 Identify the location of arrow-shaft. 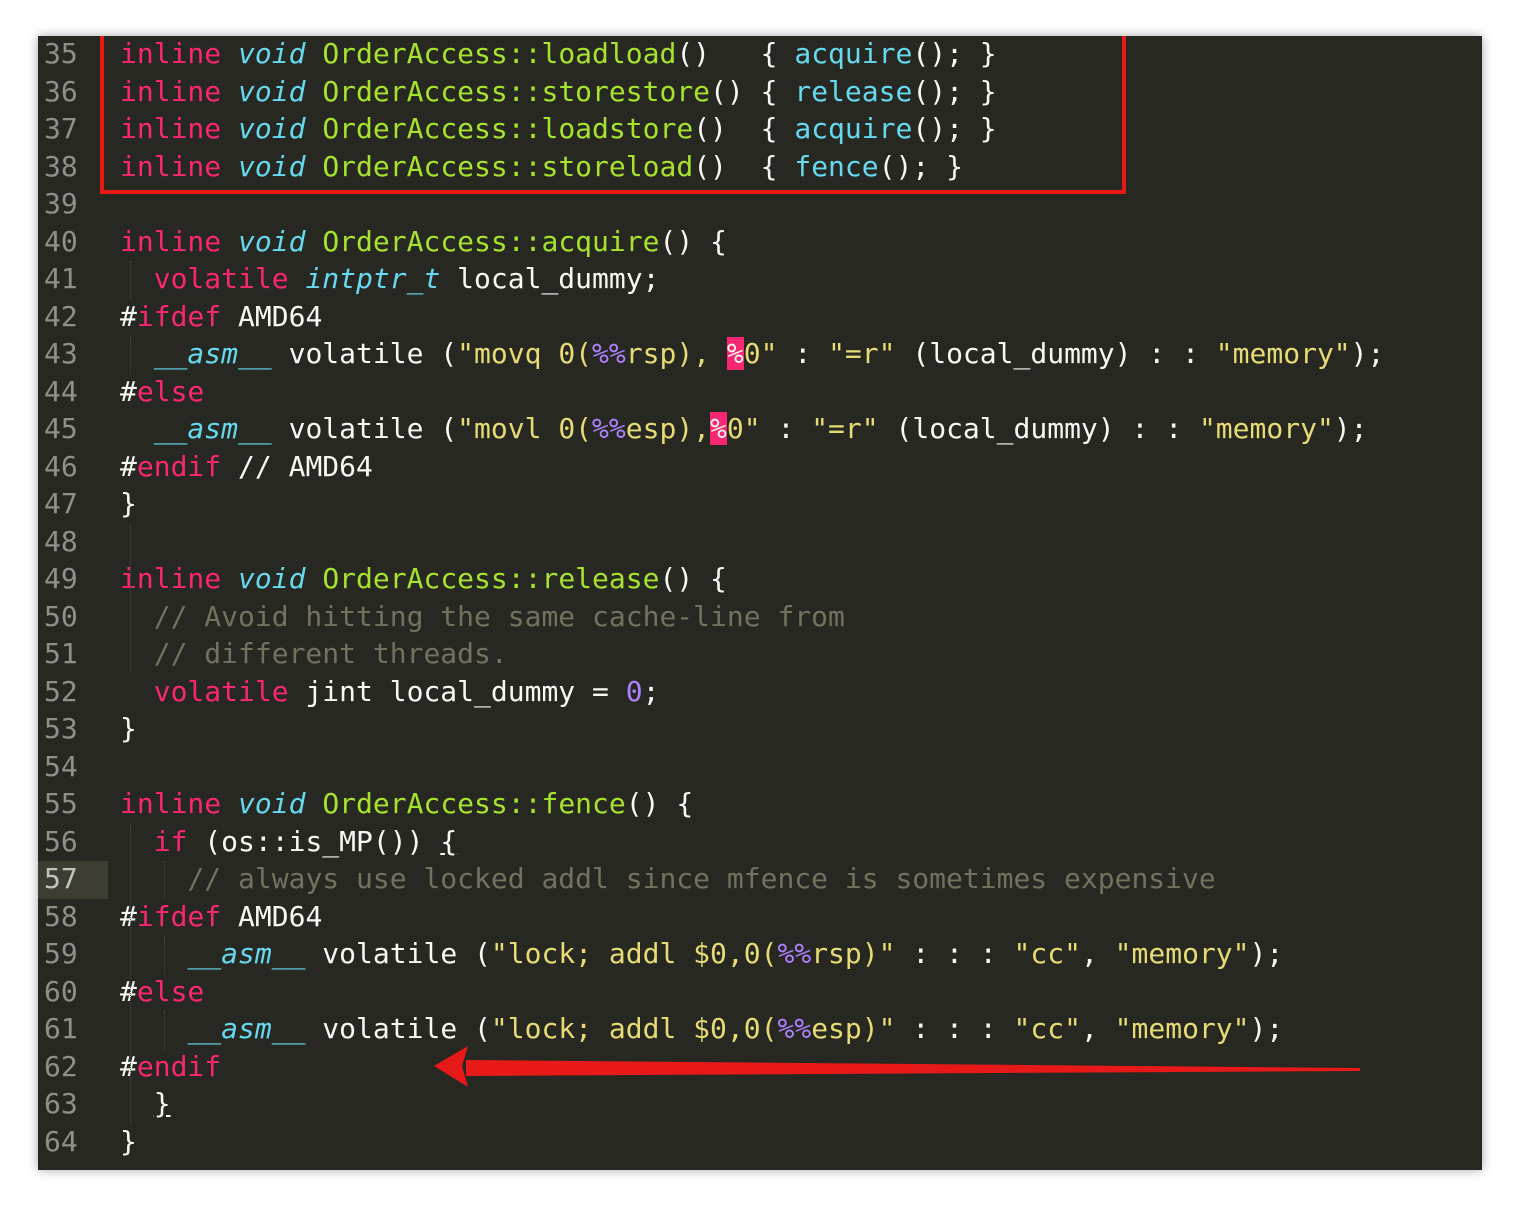
(913, 1068).